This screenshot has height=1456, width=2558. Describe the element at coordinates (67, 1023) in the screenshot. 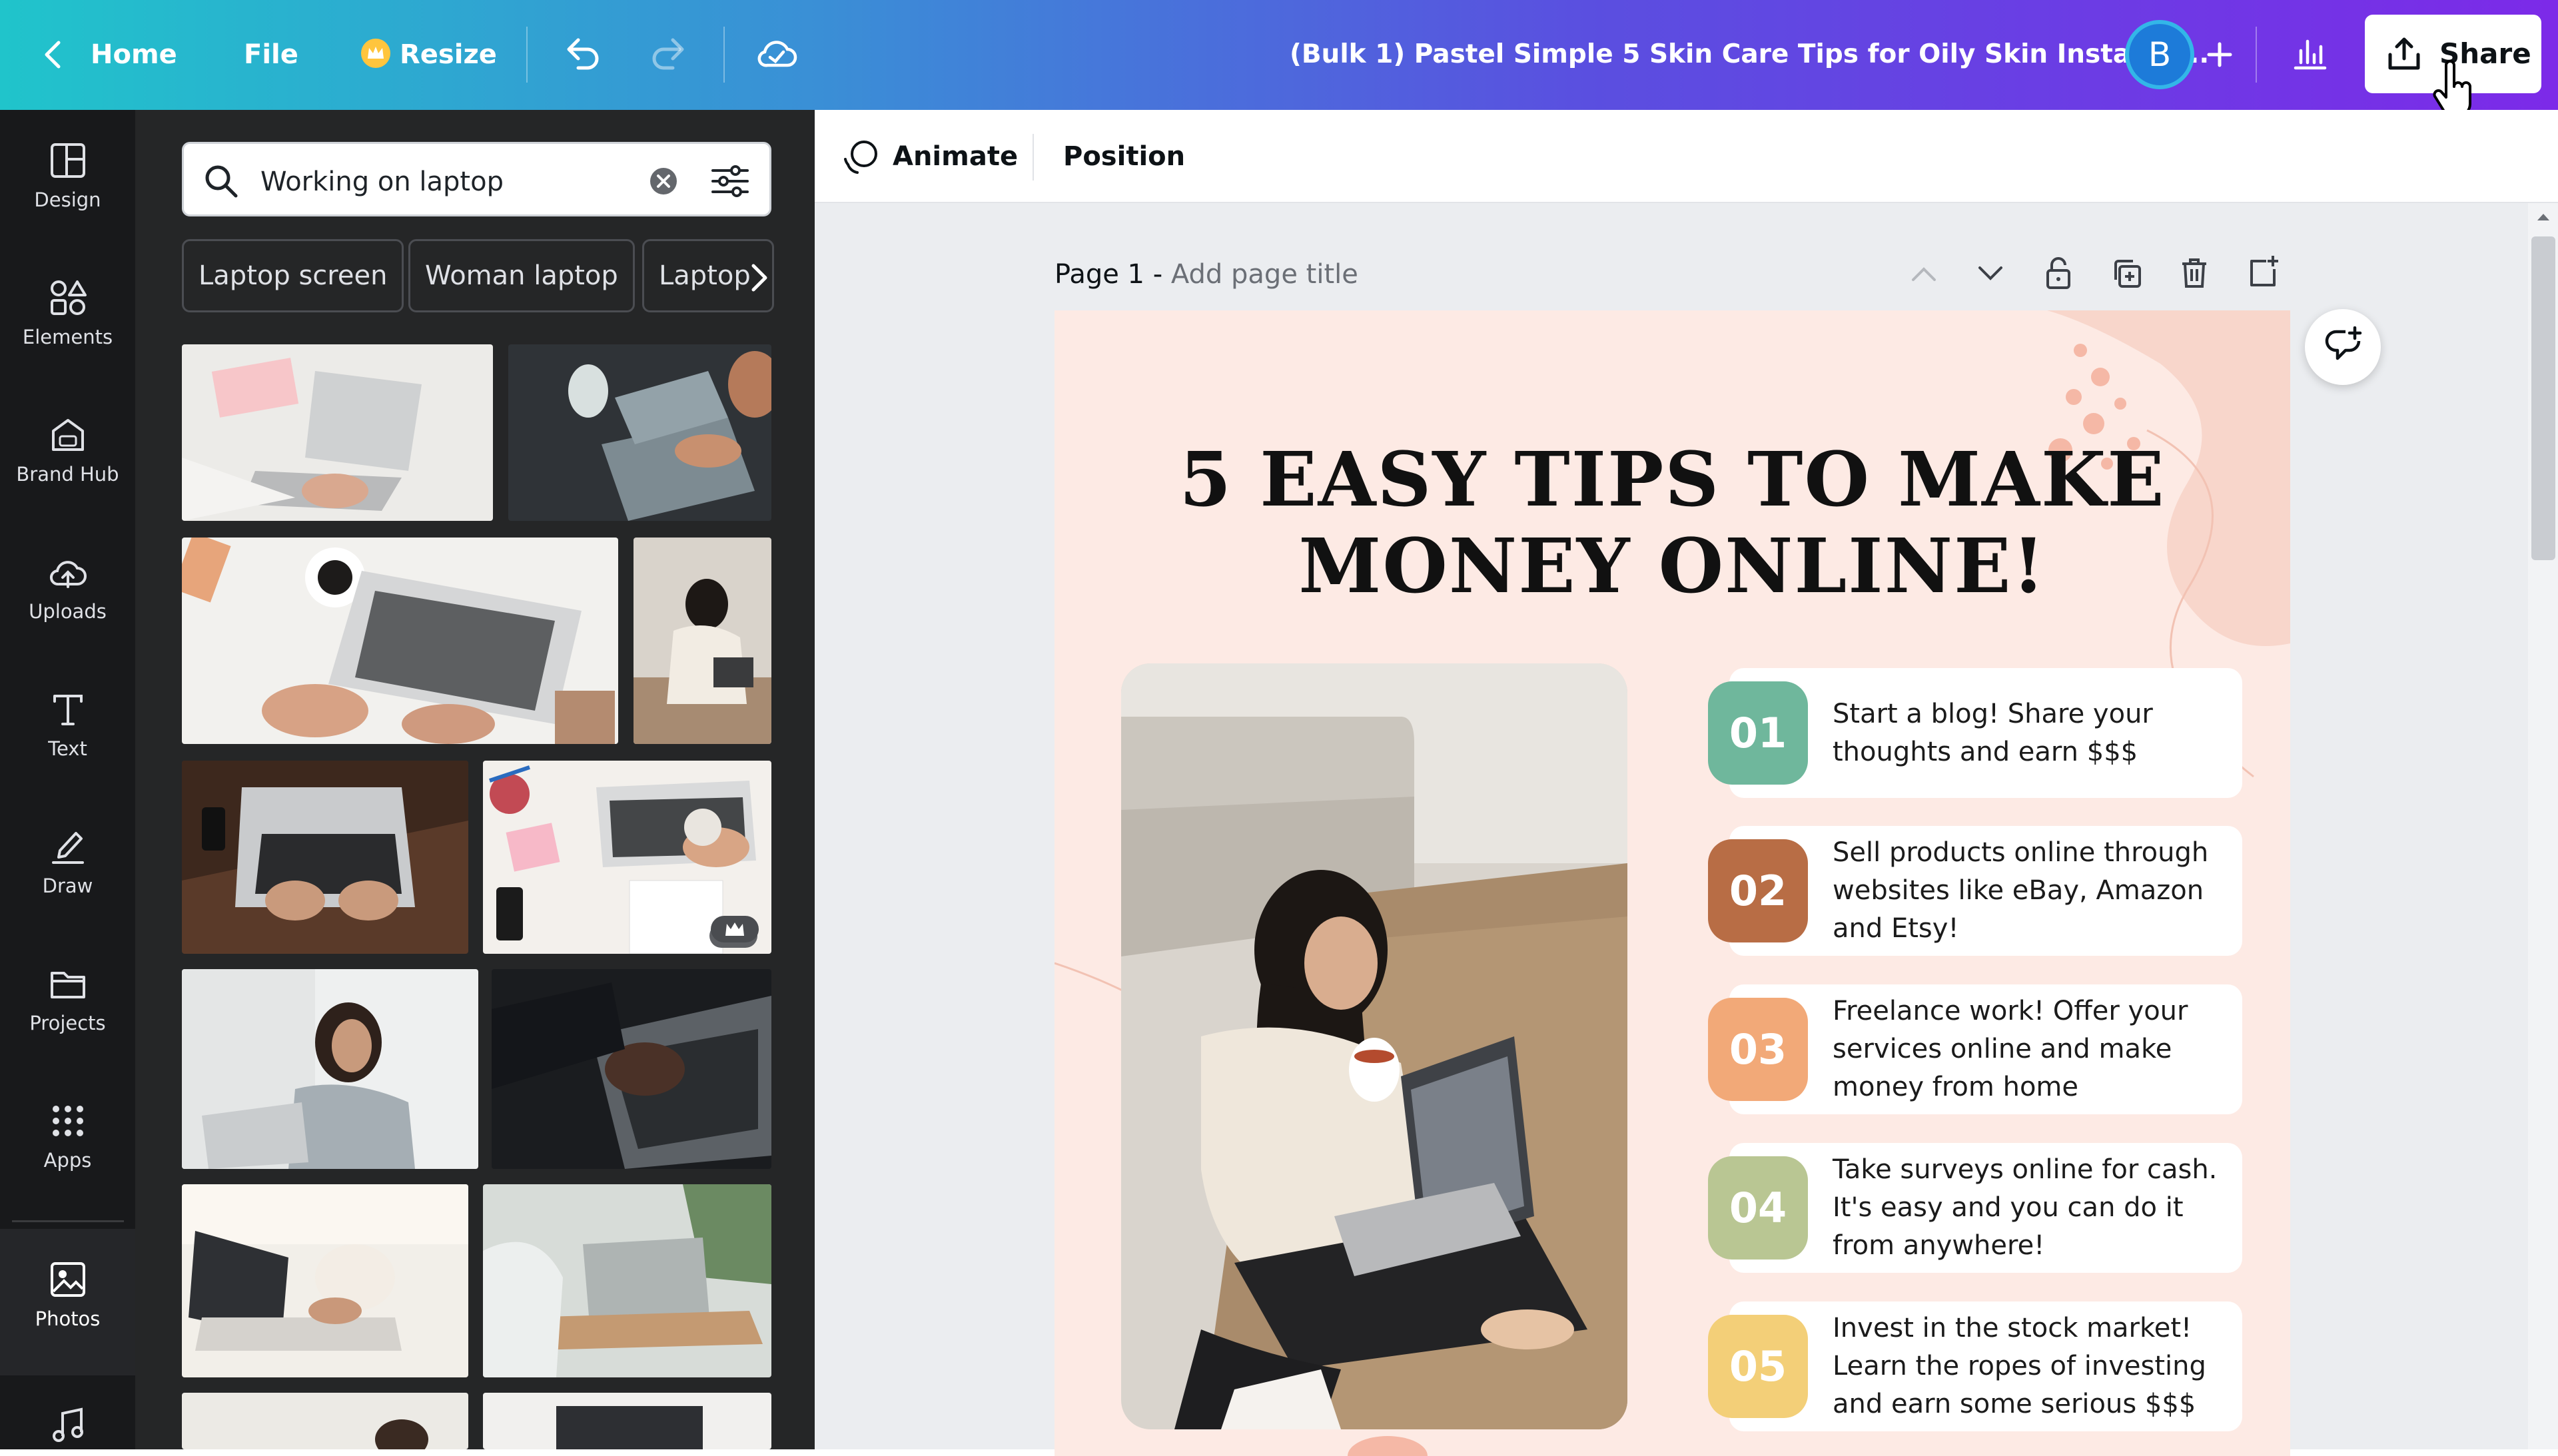

I see `rail-label: Projects` at that location.